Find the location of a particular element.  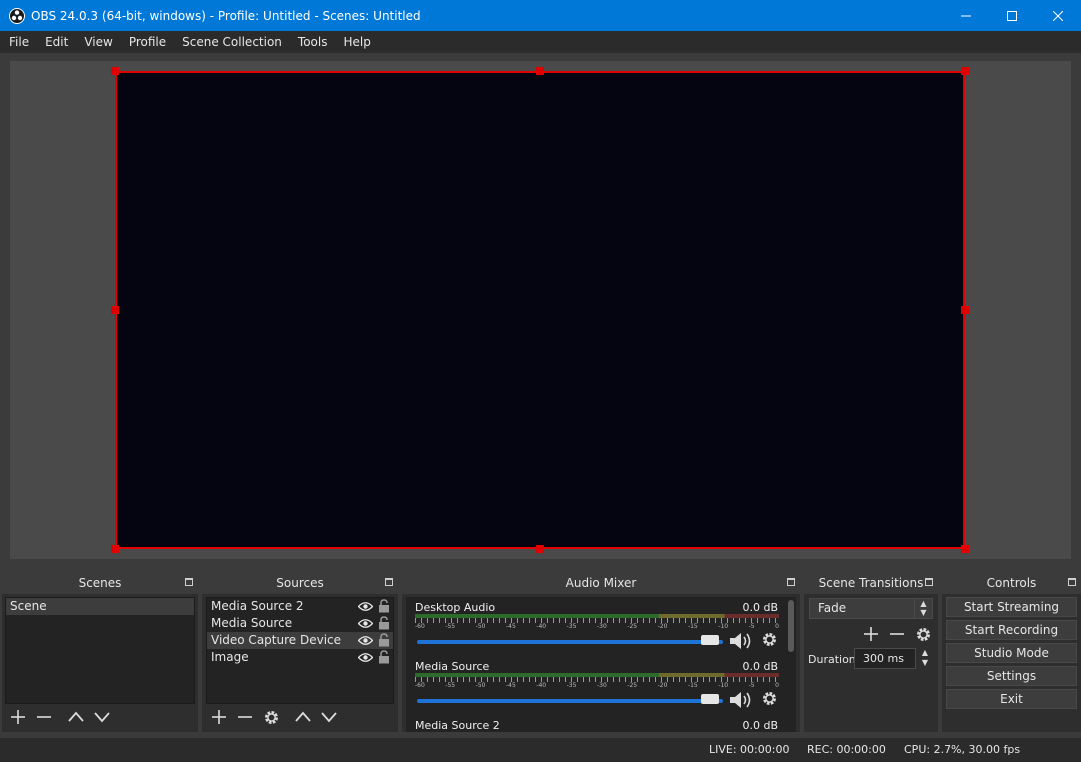

maximize-icon is located at coordinates (1012, 15).